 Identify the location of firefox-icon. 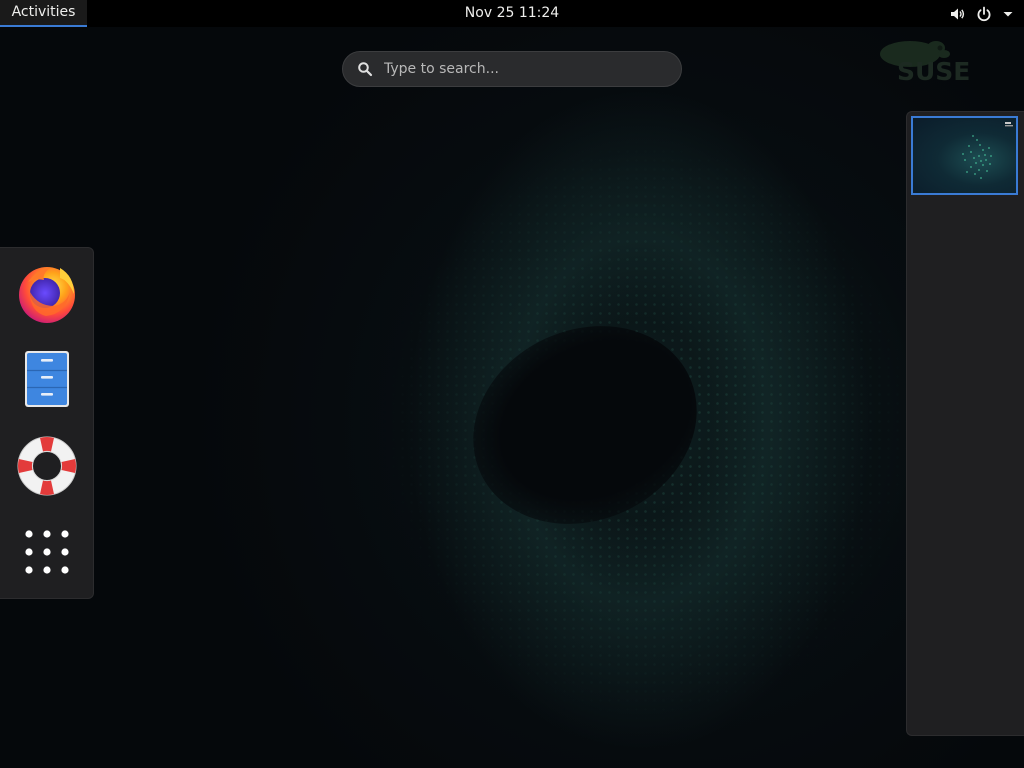
(47, 295).